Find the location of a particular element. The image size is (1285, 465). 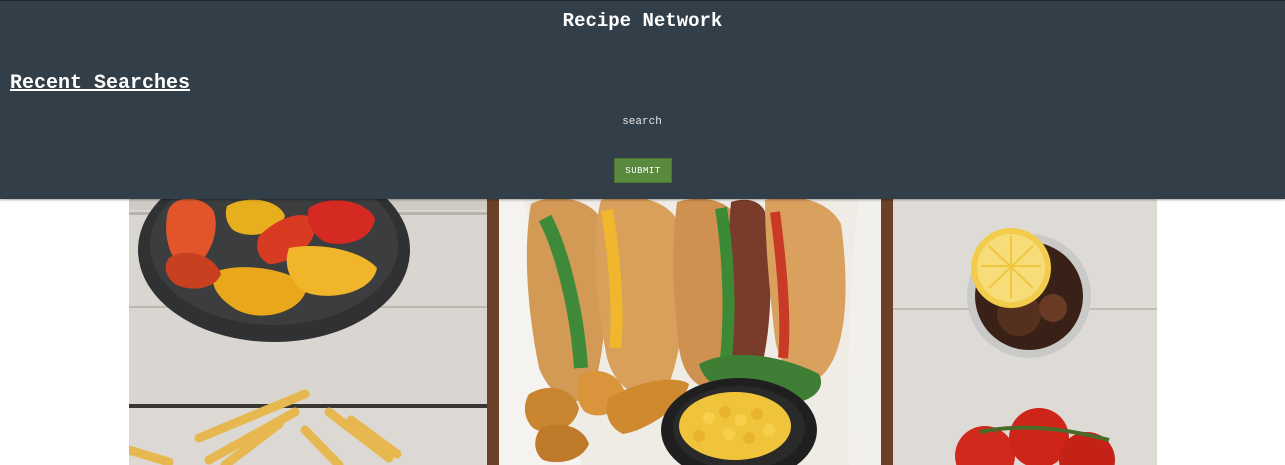

submit-button: SUBMIT is located at coordinates (643, 170).